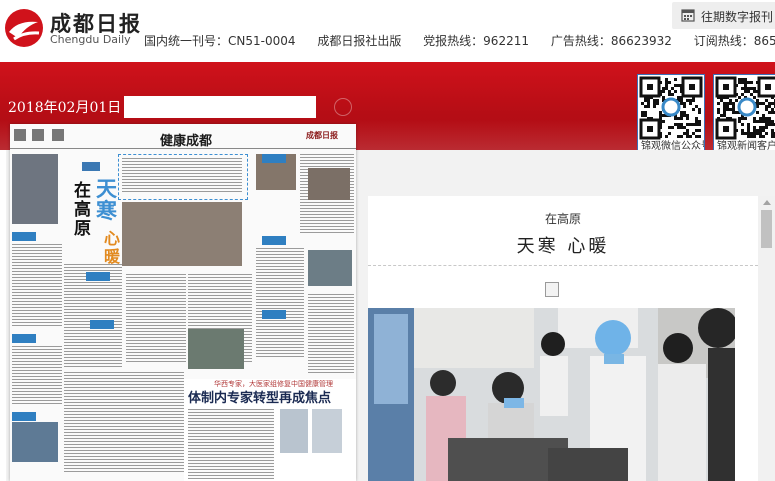  I want to click on scroll-up-icon, so click(767, 202).